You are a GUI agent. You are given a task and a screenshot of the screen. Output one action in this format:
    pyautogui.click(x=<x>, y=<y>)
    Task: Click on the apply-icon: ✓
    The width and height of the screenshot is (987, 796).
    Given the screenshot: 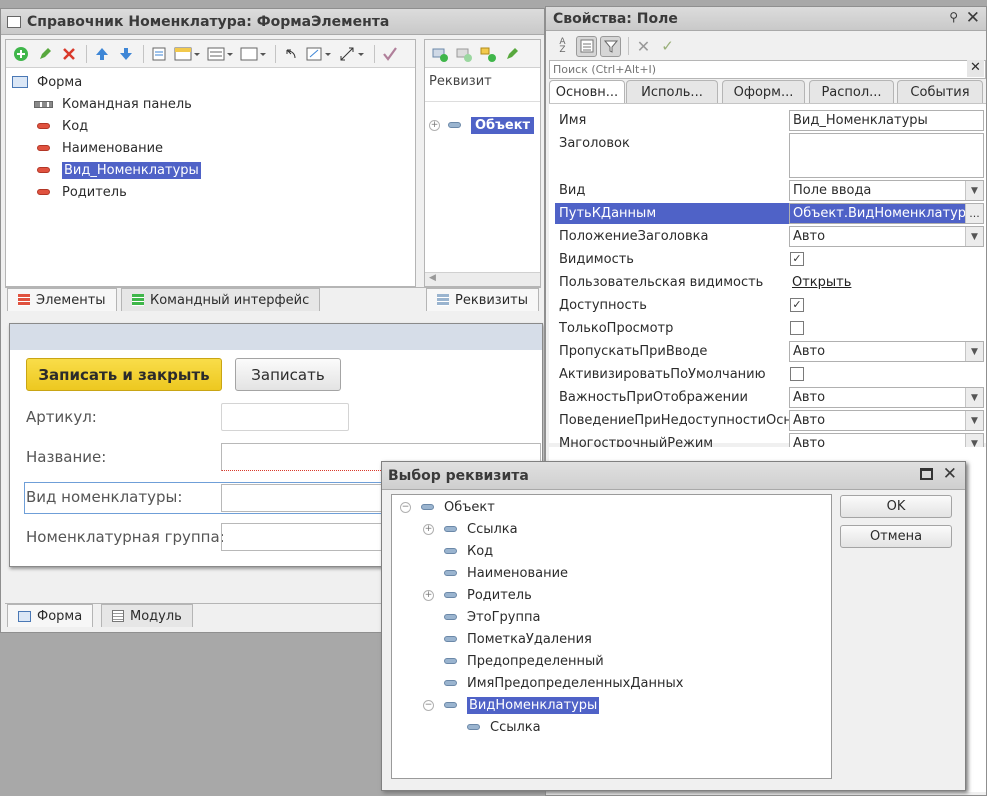 What is the action you would take?
    pyautogui.click(x=667, y=46)
    